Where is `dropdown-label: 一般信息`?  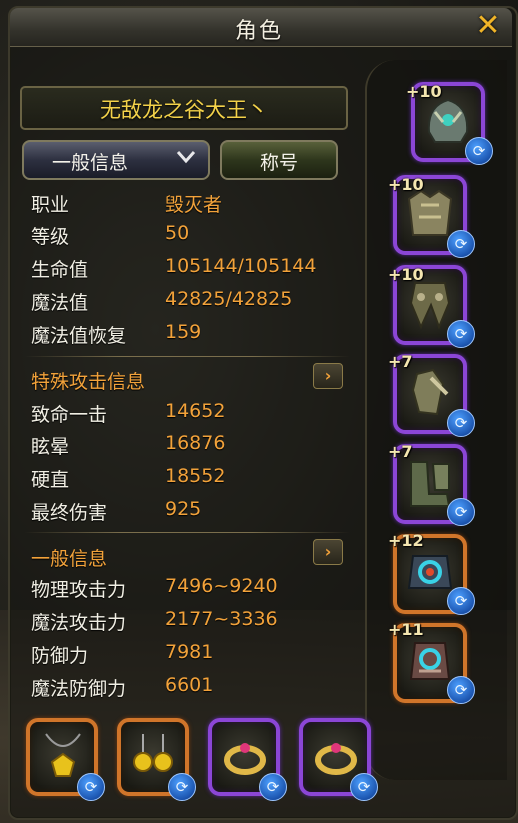 dropdown-label: 一般信息 is located at coordinates (90, 163).